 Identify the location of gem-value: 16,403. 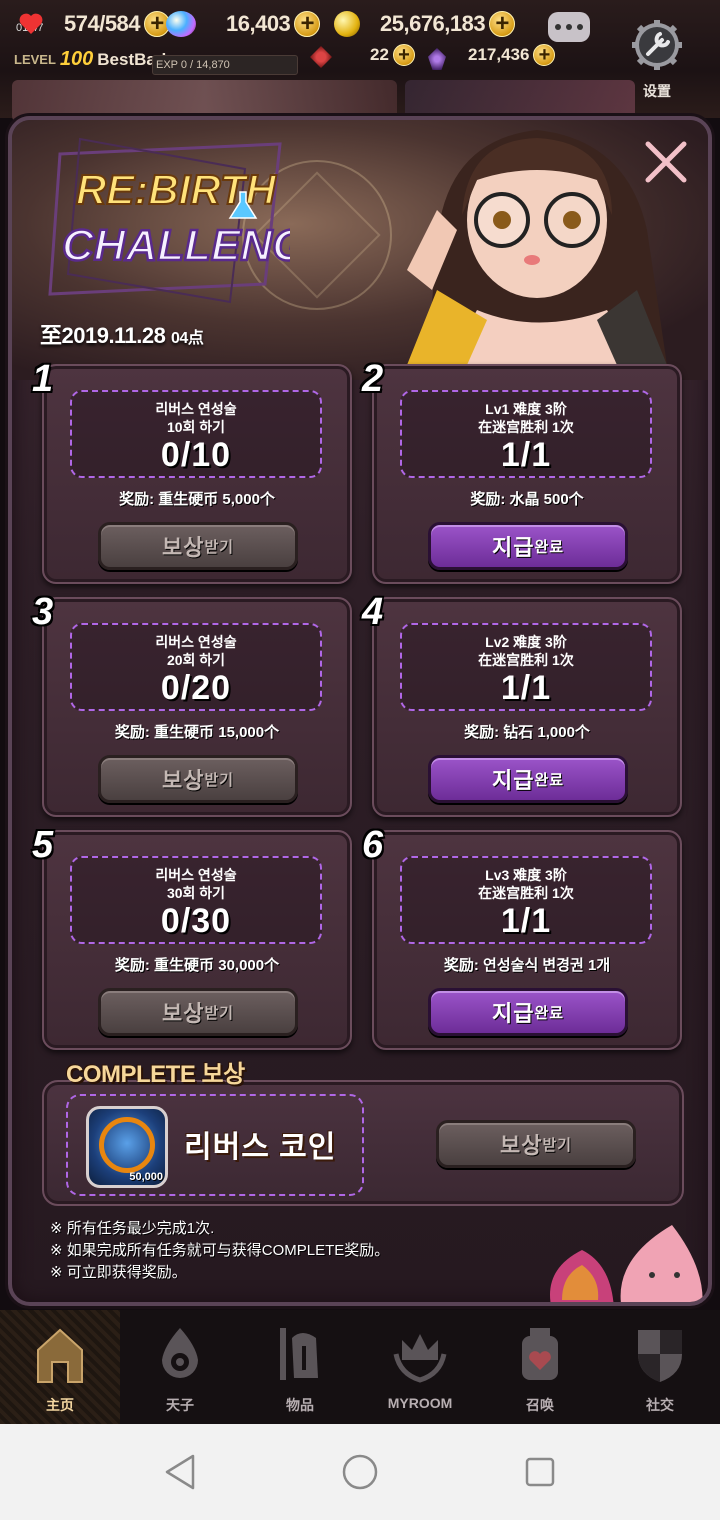
(258, 23).